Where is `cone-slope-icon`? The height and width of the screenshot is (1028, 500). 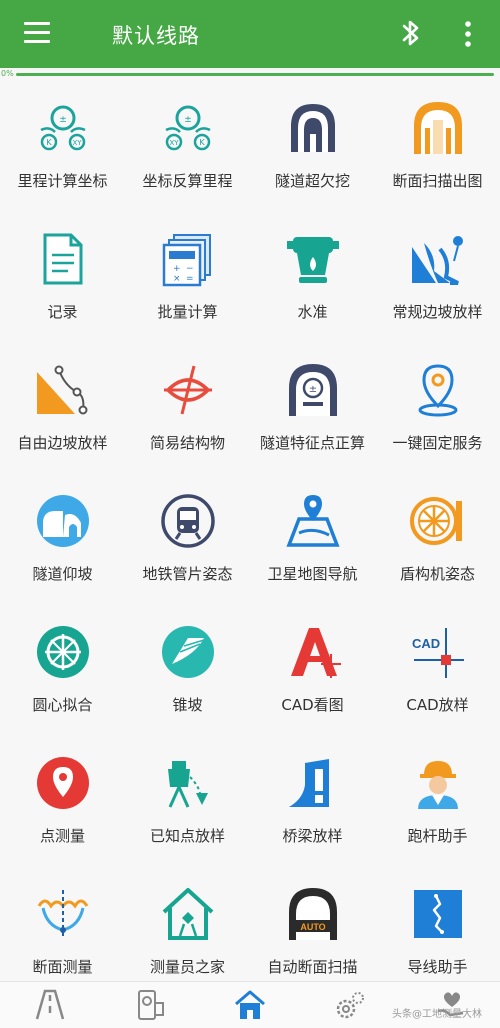 cone-slope-icon is located at coordinates (188, 652).